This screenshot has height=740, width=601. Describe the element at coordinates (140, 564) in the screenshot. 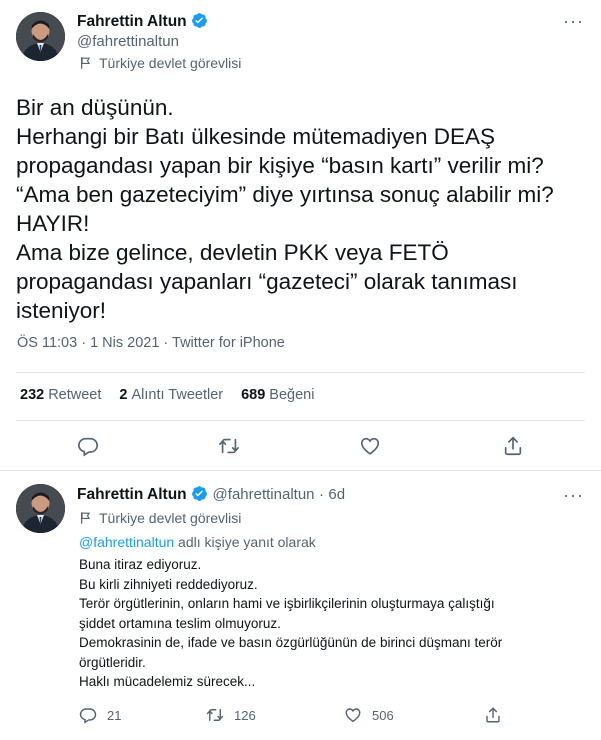

I see `reply-text-line: Buna itiraz ediyoruz.` at that location.